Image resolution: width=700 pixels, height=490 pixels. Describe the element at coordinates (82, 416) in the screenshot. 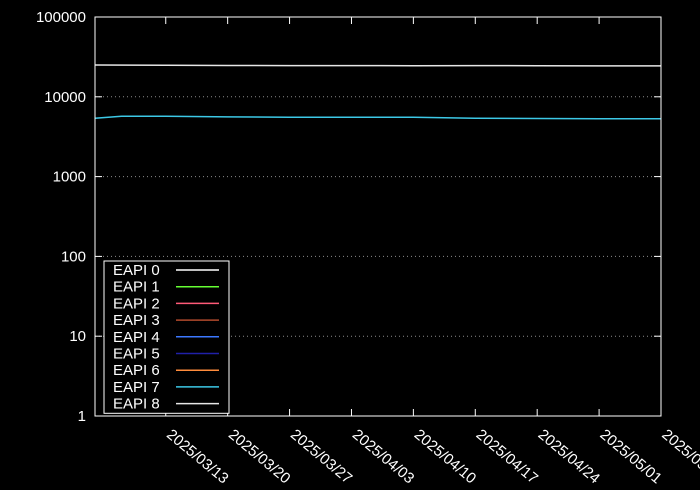

I see `y-tick-label: 1` at that location.